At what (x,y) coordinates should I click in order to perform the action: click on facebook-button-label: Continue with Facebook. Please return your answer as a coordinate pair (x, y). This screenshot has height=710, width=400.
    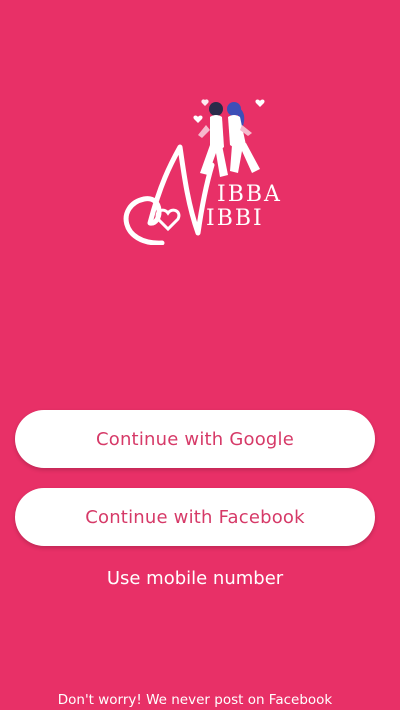
    Looking at the image, I should click on (195, 517).